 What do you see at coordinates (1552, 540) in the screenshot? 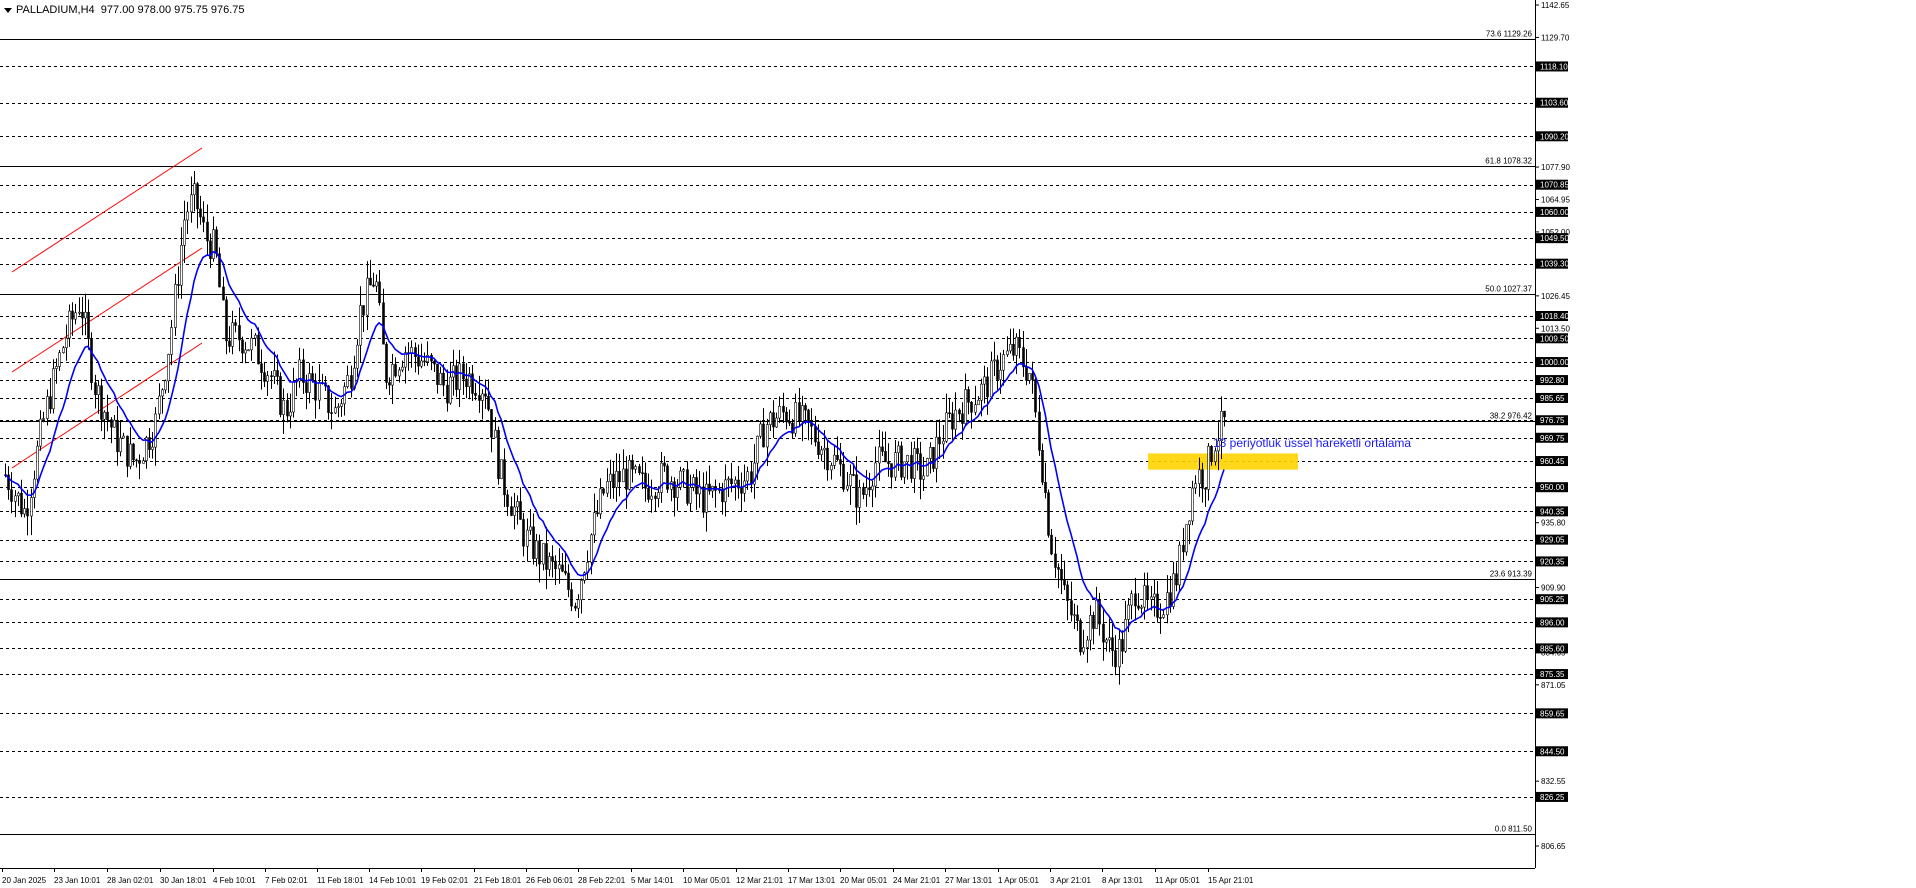
I see `level-price-label: 929.05` at bounding box center [1552, 540].